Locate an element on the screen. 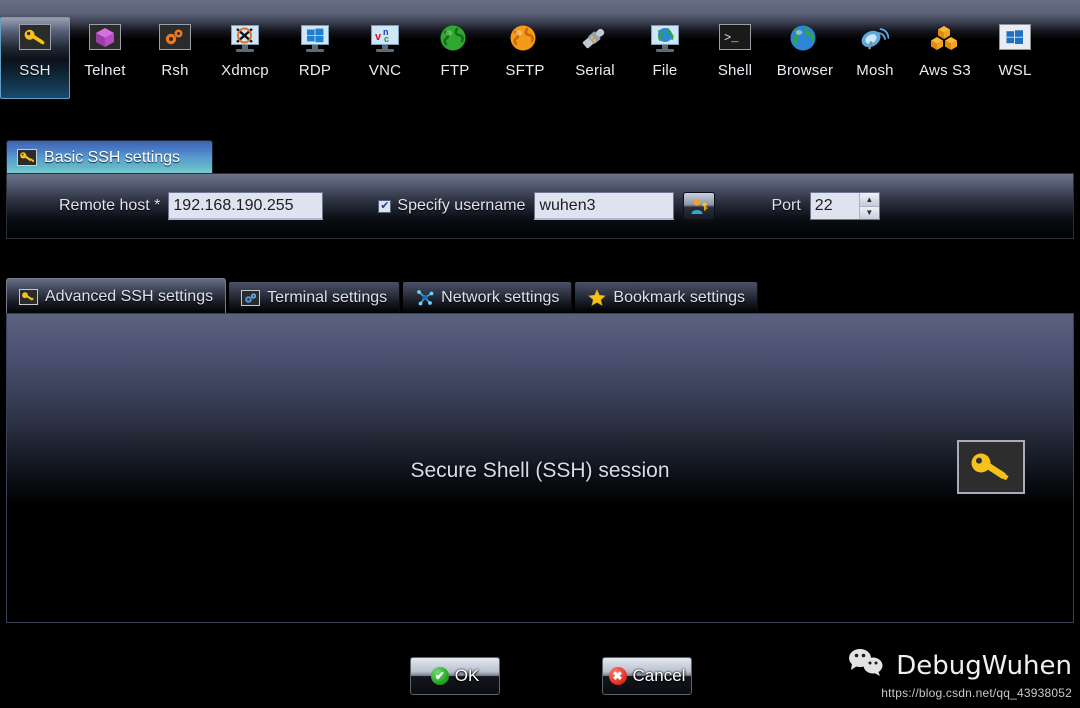  tab-network-settings: Network settings is located at coordinates (487, 297).